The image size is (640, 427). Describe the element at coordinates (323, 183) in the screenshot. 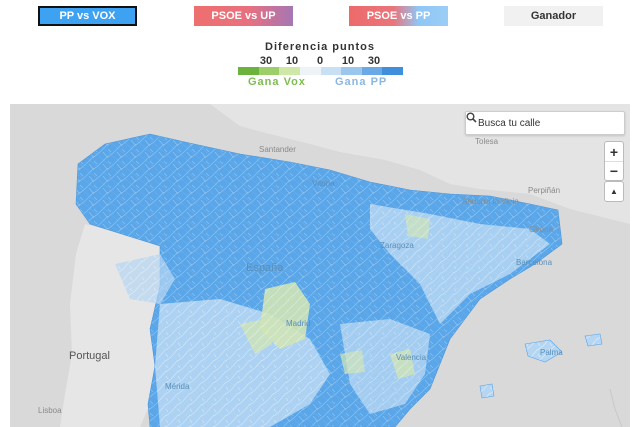

I see `label-vitoria: Vitoria` at that location.